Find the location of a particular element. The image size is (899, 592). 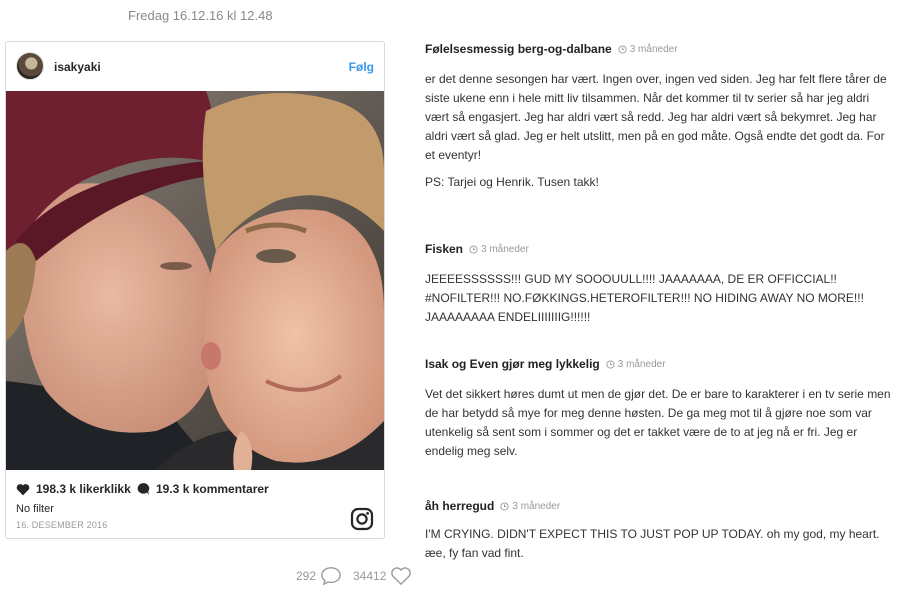

heart-icon is located at coordinates (23, 489).